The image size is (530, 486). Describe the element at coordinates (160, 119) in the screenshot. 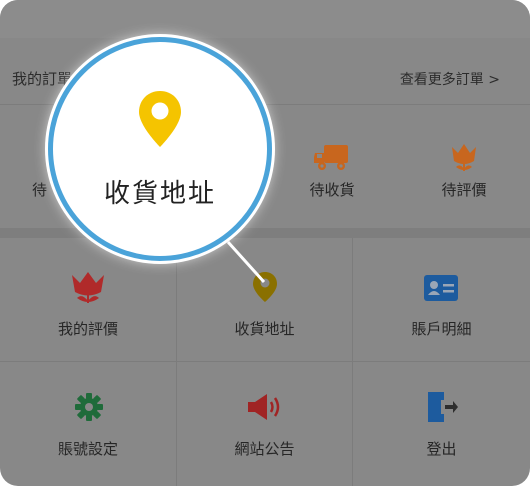

I see `location-pin-icon` at that location.